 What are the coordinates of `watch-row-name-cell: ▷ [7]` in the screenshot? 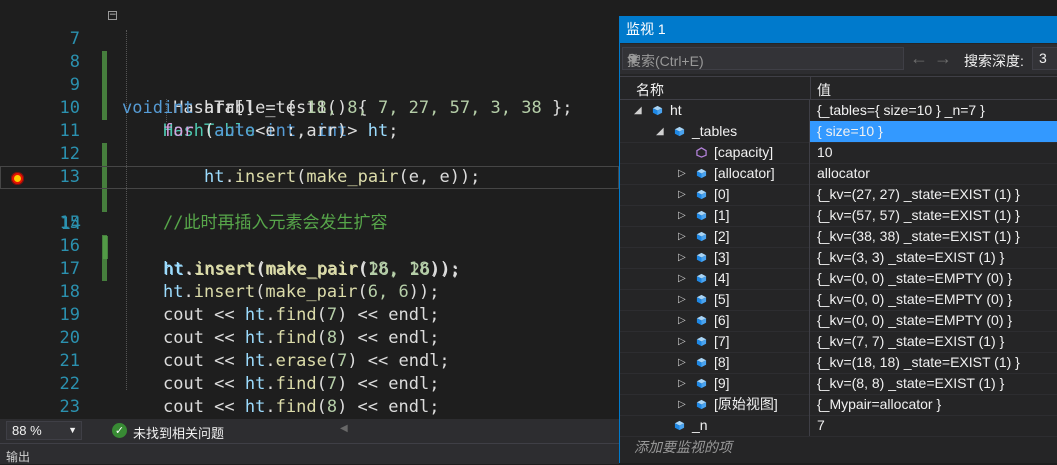 It's located at (715, 341).